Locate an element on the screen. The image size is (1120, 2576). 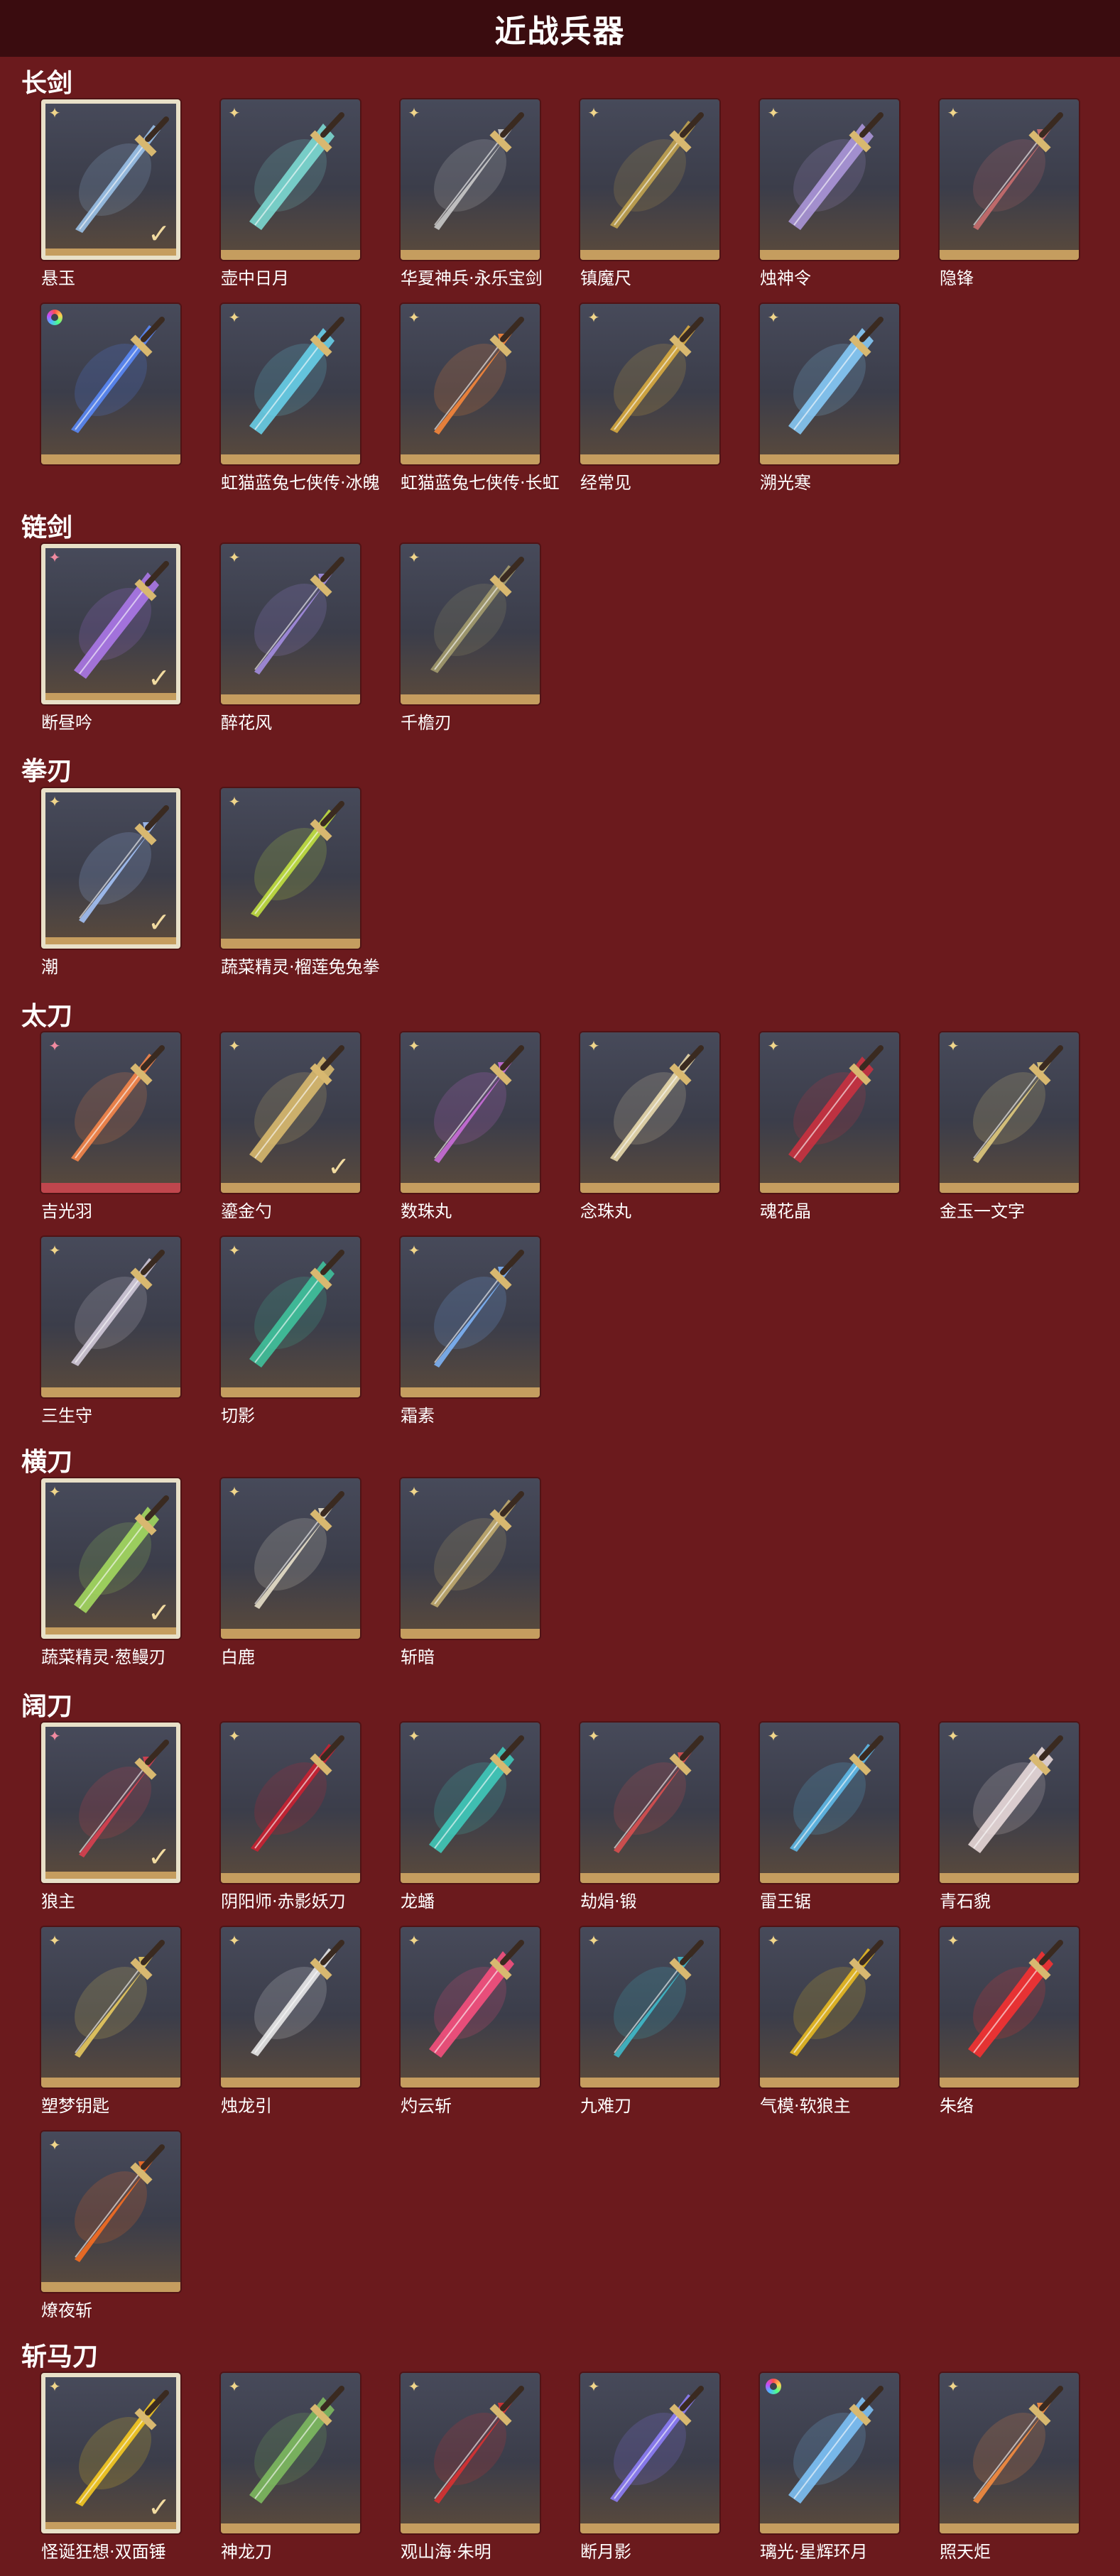
weapon-name: 醉花风 is located at coordinates (247, 723).